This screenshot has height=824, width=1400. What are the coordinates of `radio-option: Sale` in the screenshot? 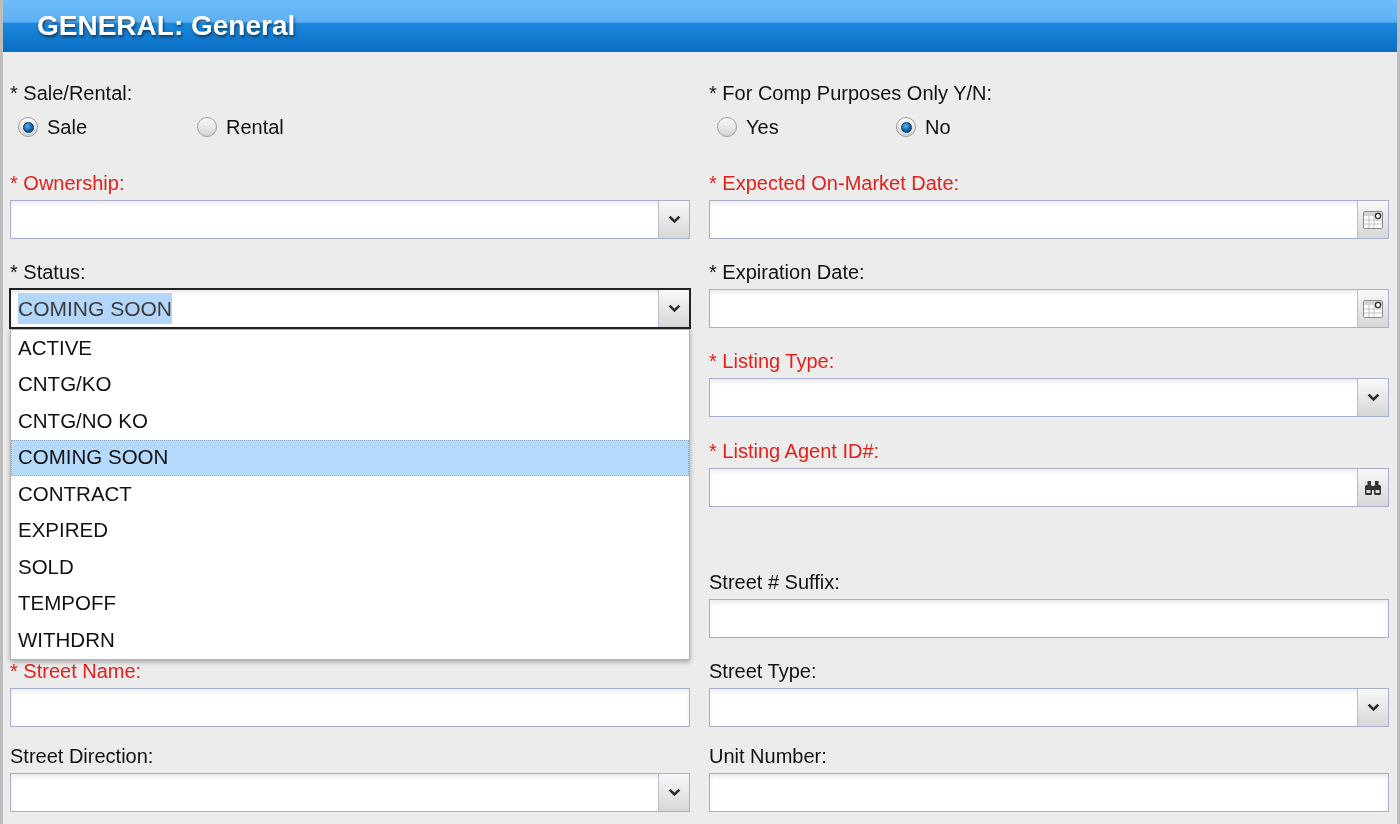 It's located at (53, 127).